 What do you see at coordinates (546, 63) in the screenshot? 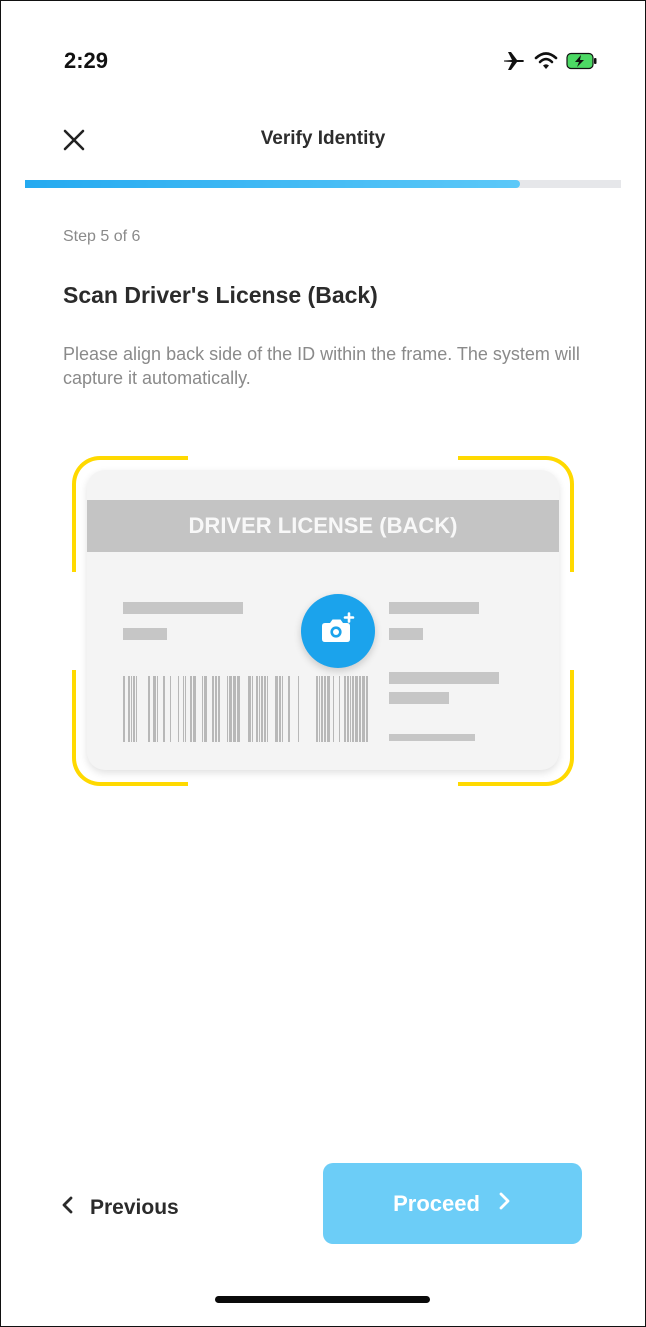
I see `wifi-icon` at bounding box center [546, 63].